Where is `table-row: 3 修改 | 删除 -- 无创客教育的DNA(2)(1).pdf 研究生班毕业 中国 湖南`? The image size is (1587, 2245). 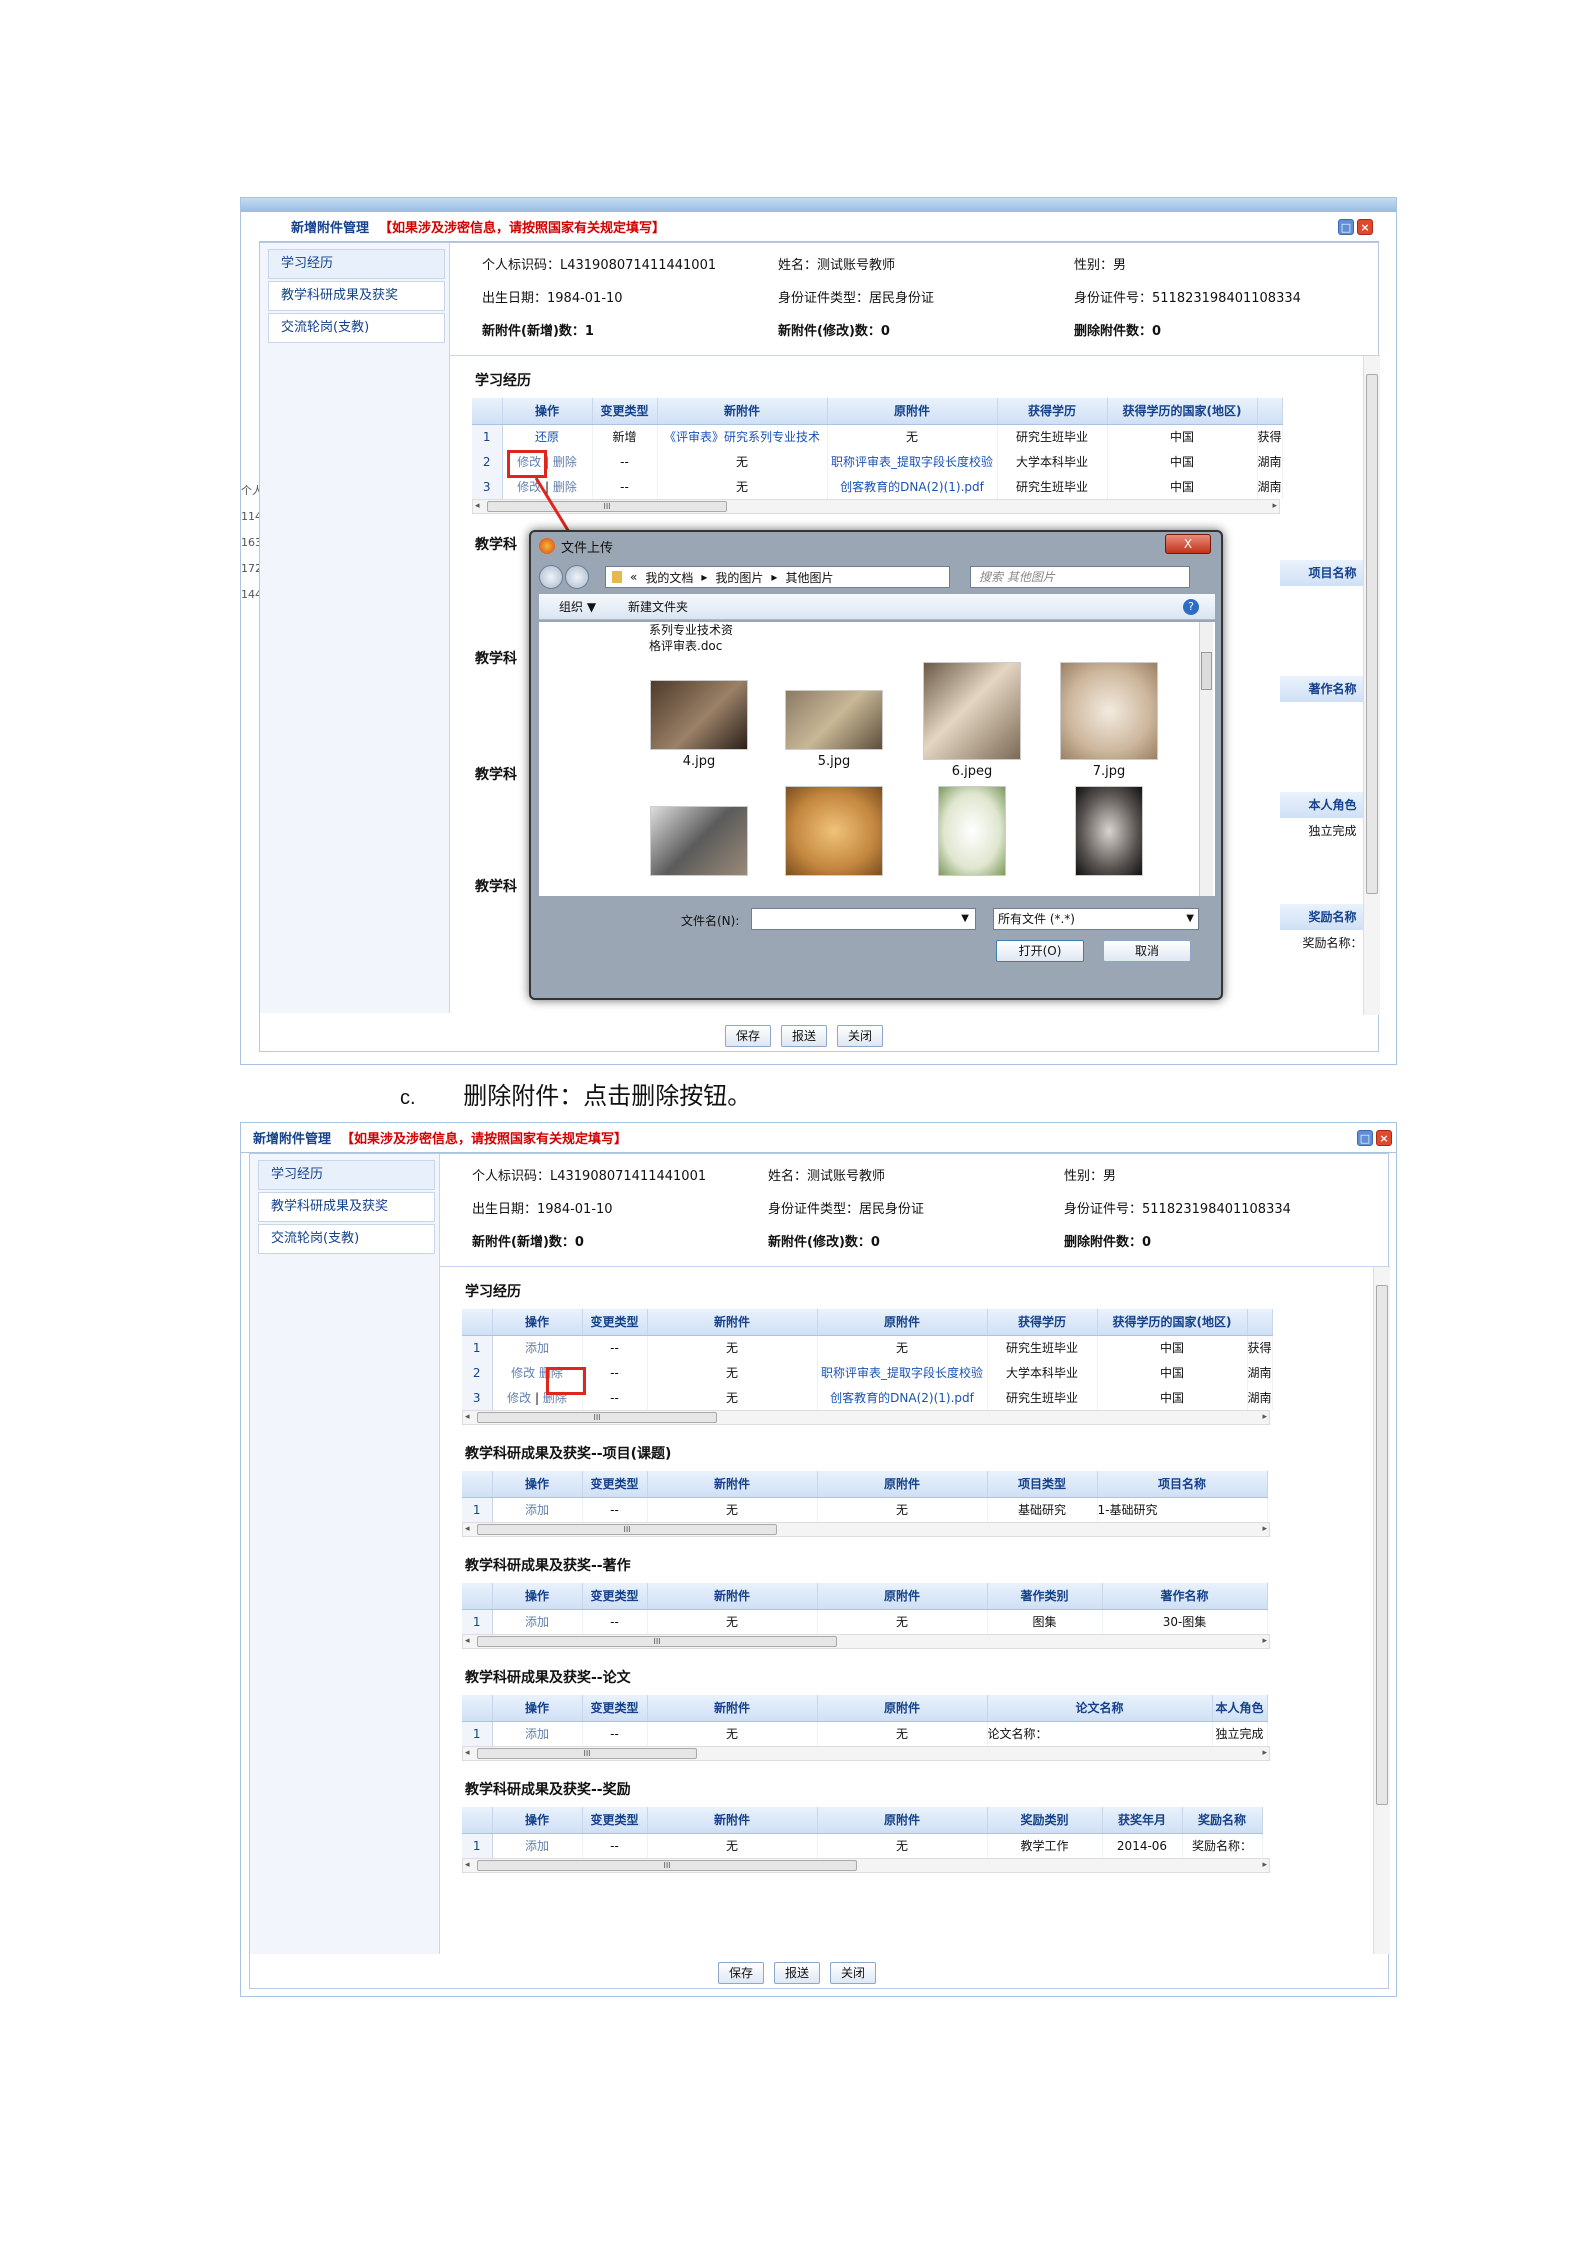
table-row: 3 修改 | 删除 -- 无创客教育的DNA(2)(1).pdf 研究生班毕业 中国 湖南 is located at coordinates (877, 486).